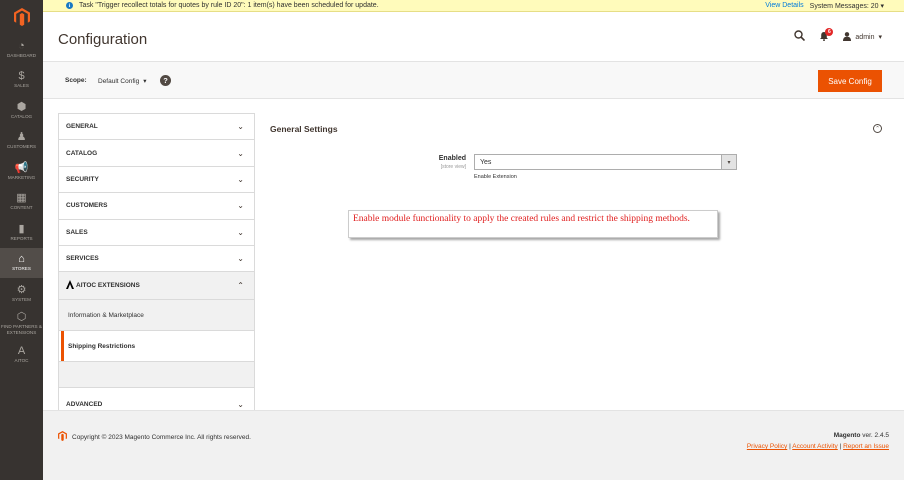 Image resolution: width=904 pixels, height=480 pixels. I want to click on magento-small-logo-icon, so click(62, 437).